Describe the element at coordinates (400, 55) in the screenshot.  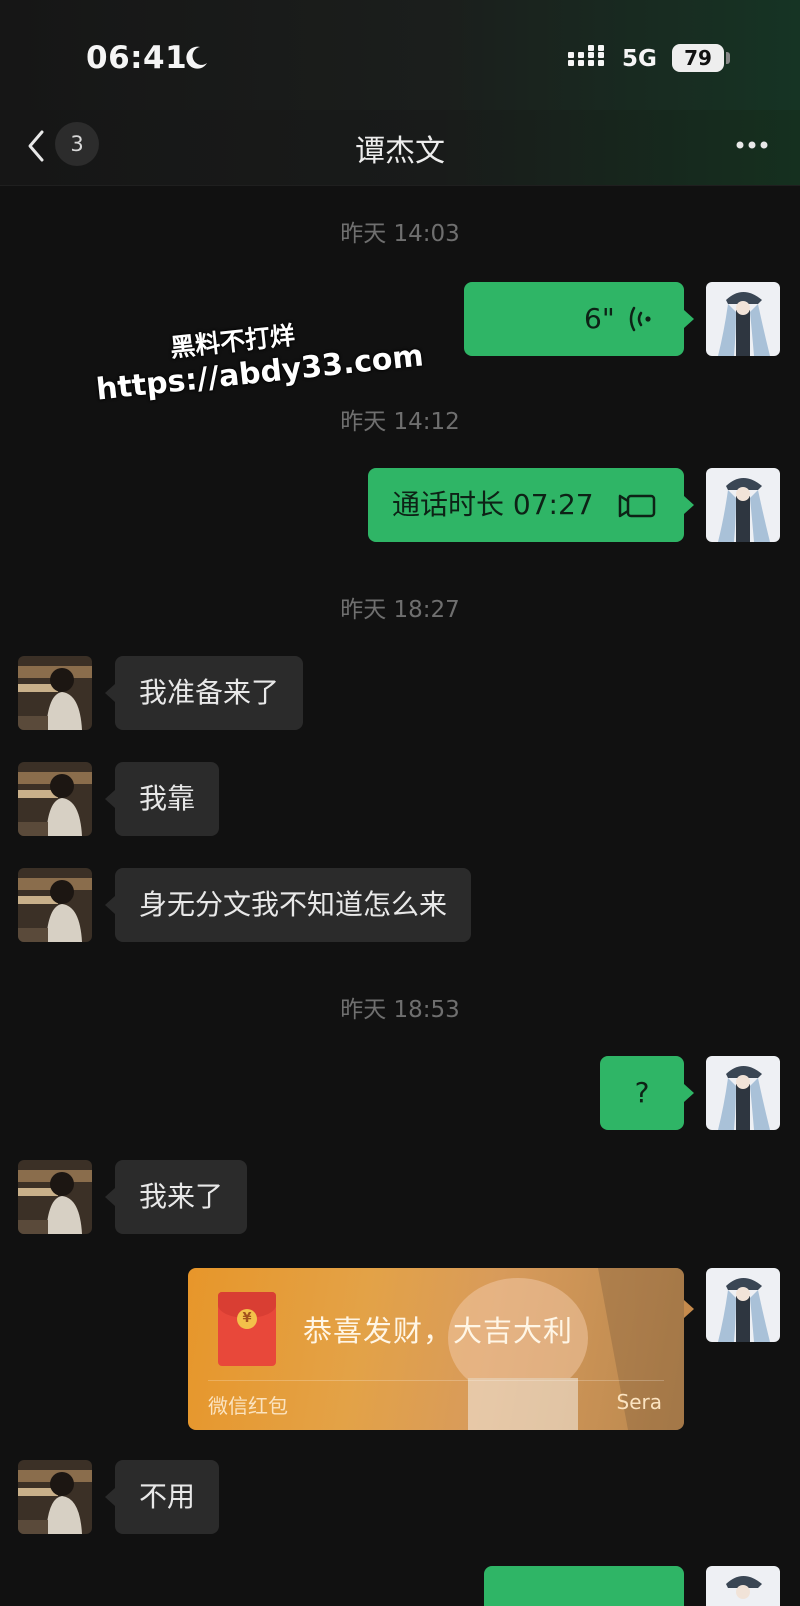
I see `status-bar: 06:41 5G 79` at that location.